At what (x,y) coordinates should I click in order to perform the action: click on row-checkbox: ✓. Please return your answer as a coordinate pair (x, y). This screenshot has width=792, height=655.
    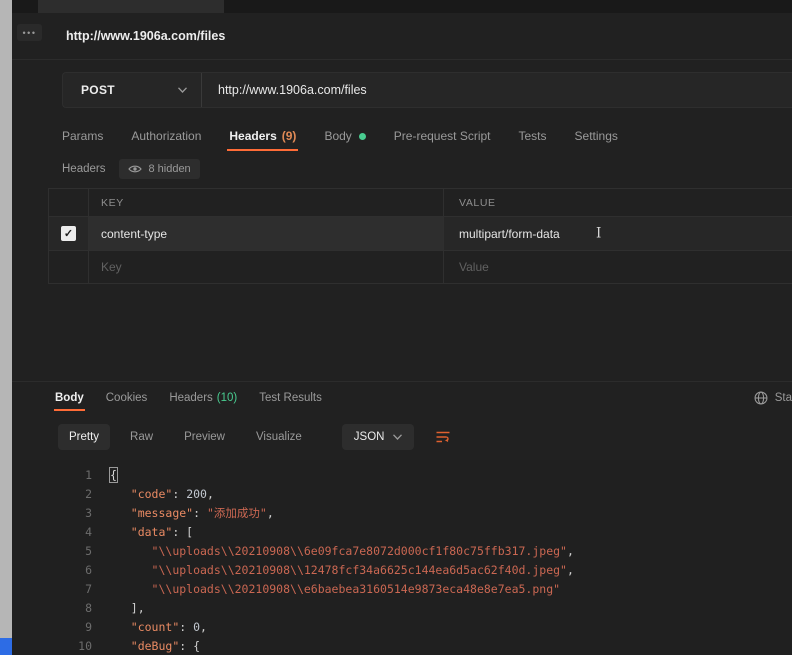
    Looking at the image, I should click on (68, 233).